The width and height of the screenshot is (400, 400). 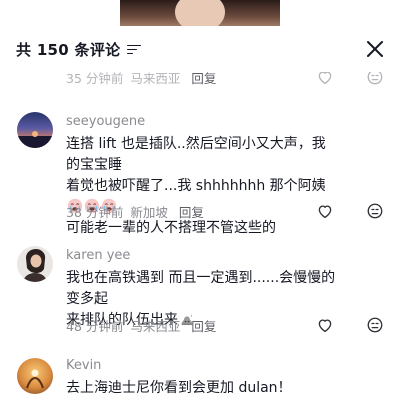 I want to click on comment-count-title: 共 150 条评论, so click(x=79, y=49).